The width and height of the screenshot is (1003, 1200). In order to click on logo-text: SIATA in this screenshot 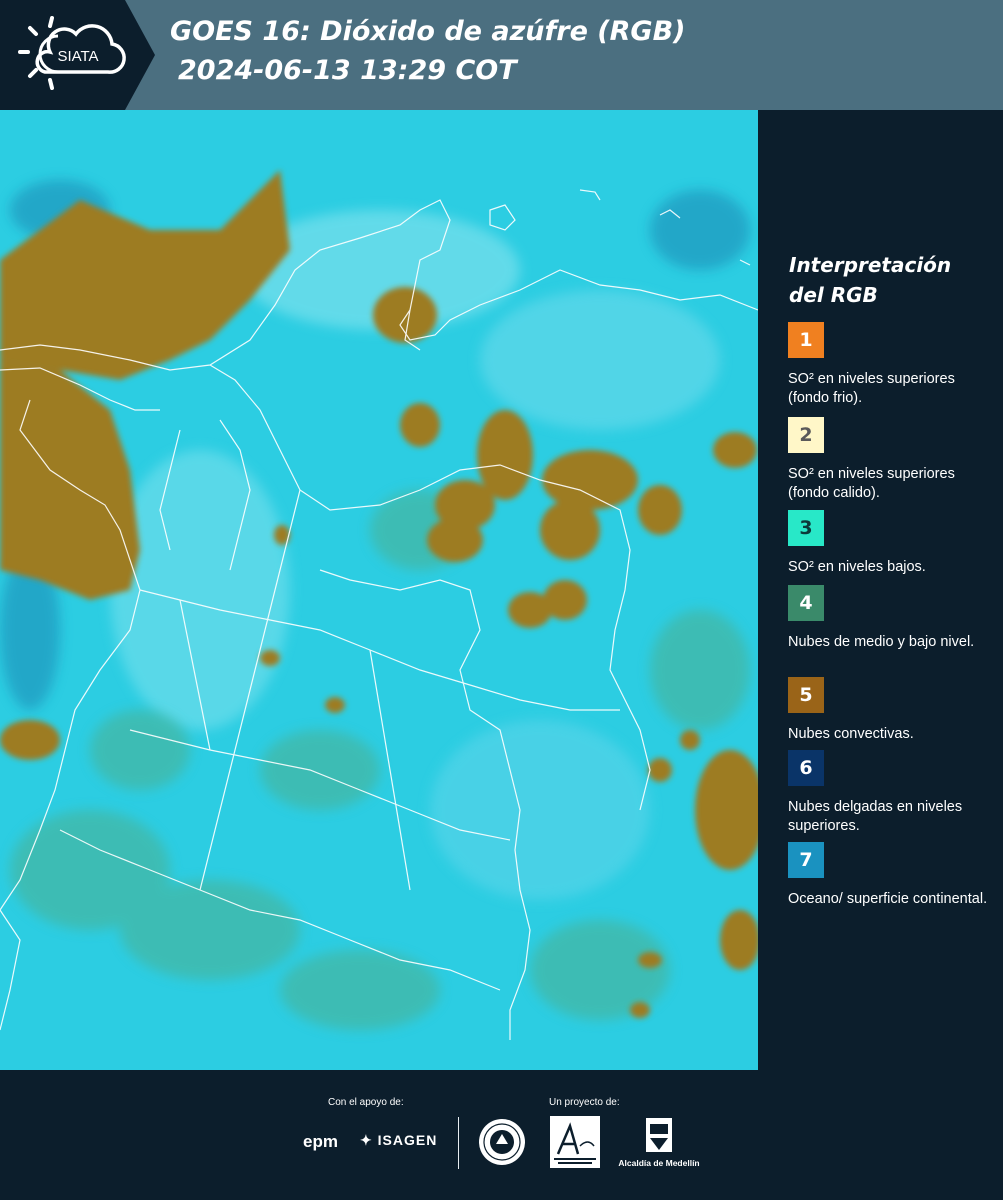, I will do `click(77, 56)`.